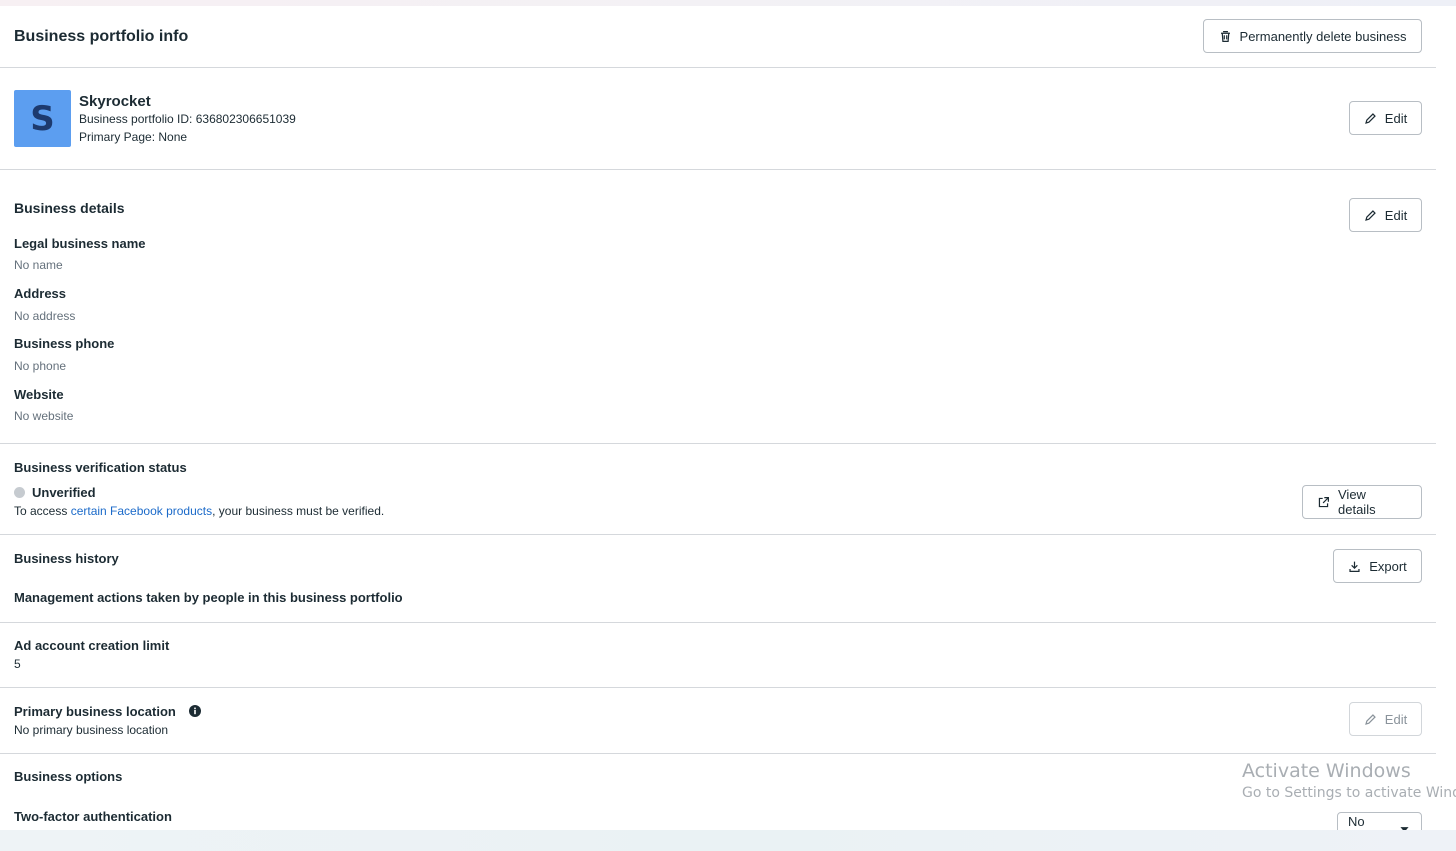 Image resolution: width=1456 pixels, height=851 pixels. What do you see at coordinates (1354, 566) in the screenshot?
I see `download-icon` at bounding box center [1354, 566].